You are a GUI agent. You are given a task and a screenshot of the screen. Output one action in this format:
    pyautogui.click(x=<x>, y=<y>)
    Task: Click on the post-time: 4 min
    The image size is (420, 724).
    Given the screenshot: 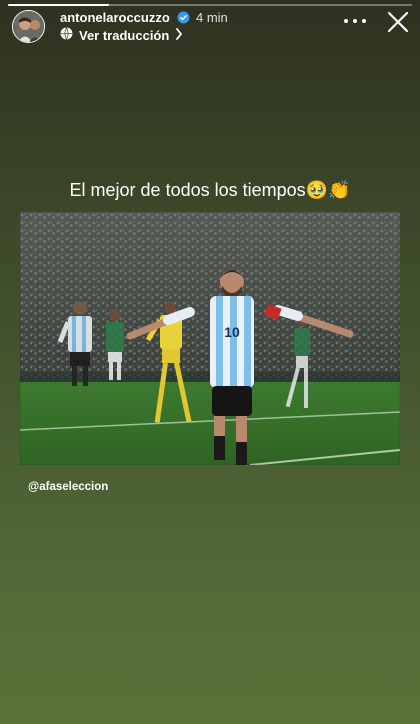 What is the action you would take?
    pyautogui.click(x=212, y=17)
    